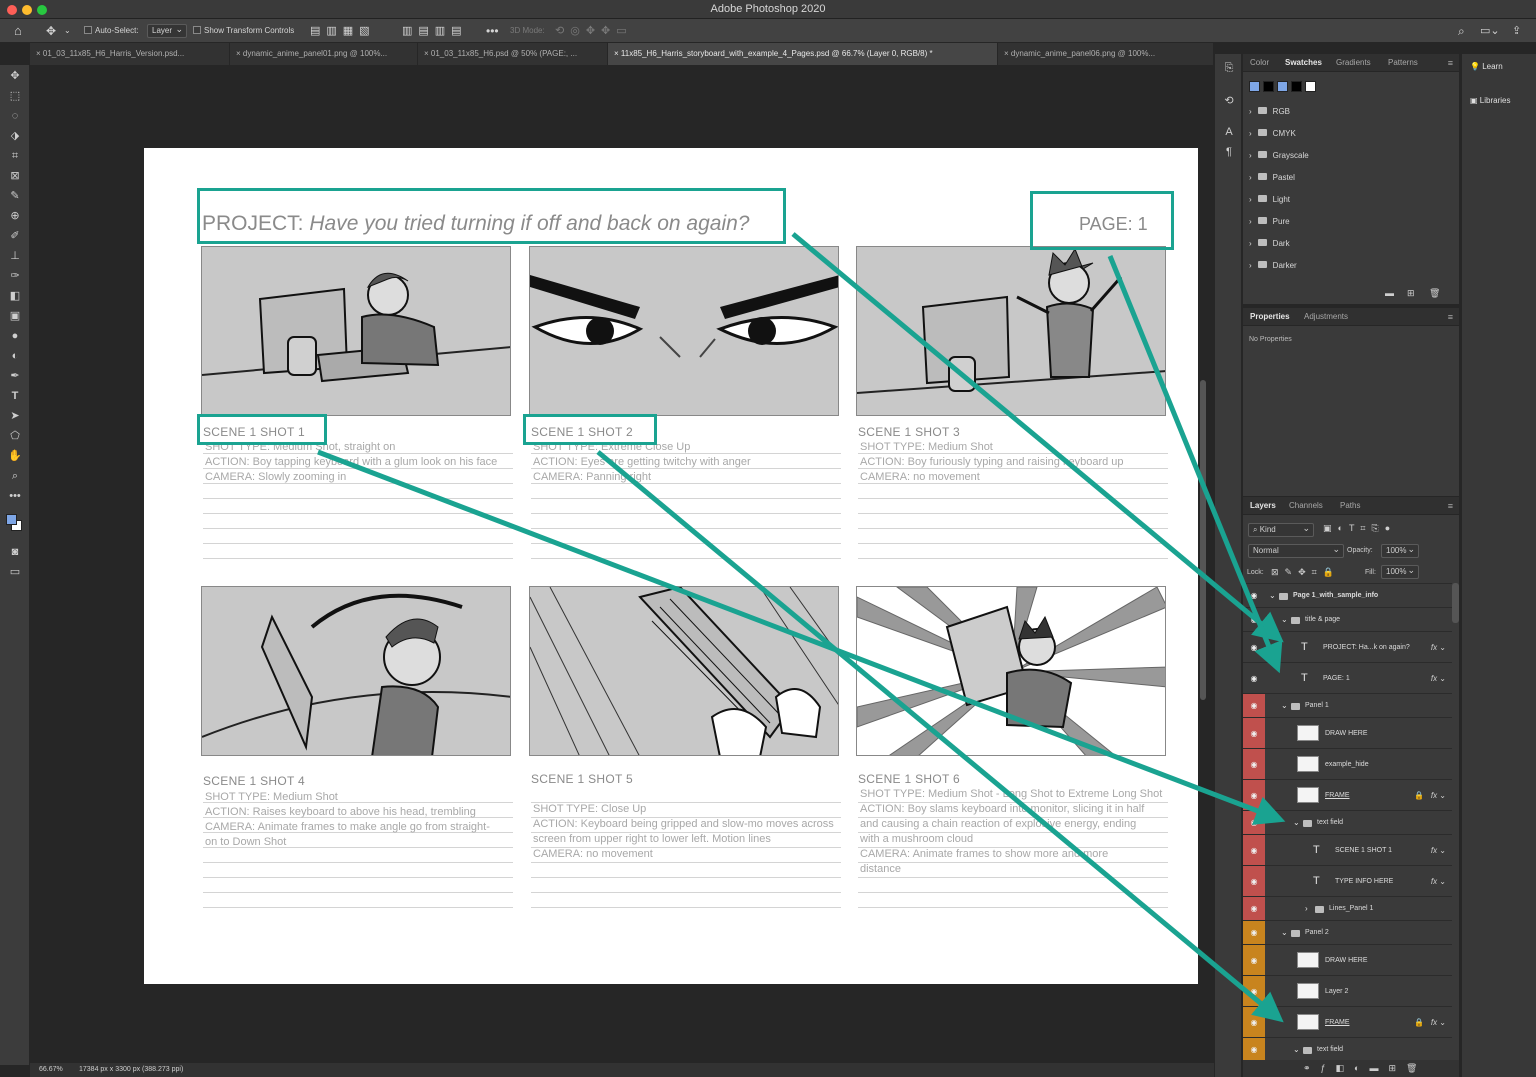 This screenshot has height=1077, width=1536. What do you see at coordinates (111, 31) in the screenshot?
I see `auto-select-checkbox: Auto-Select:` at bounding box center [111, 31].